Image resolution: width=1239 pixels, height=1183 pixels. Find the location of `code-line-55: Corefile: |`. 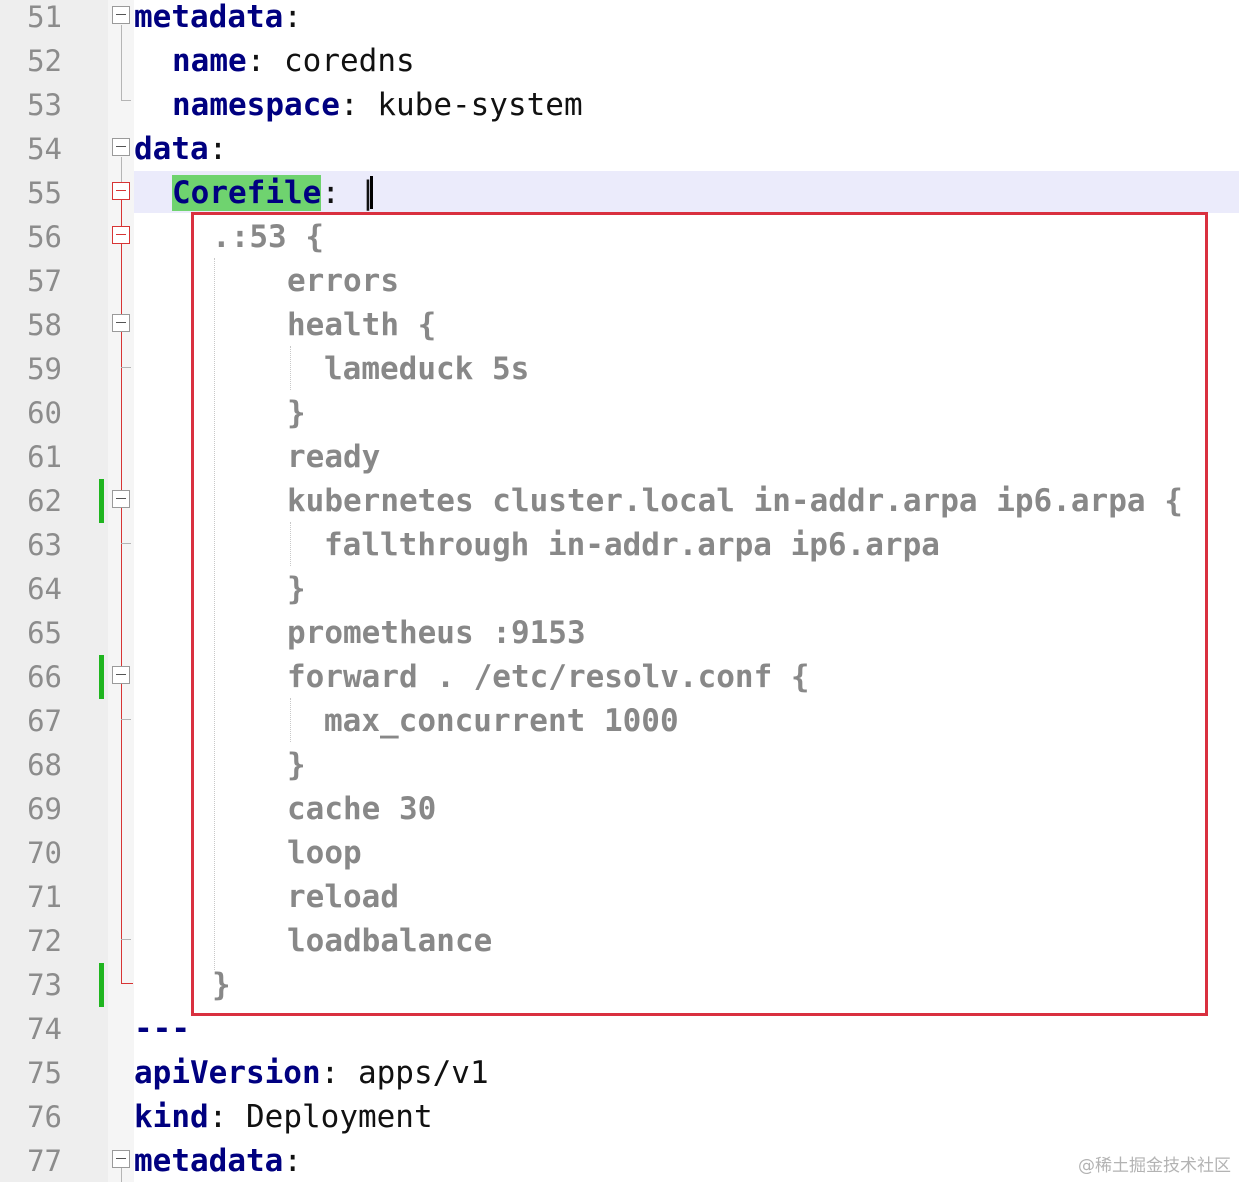

code-line-55: Corefile: | is located at coordinates (274, 193).